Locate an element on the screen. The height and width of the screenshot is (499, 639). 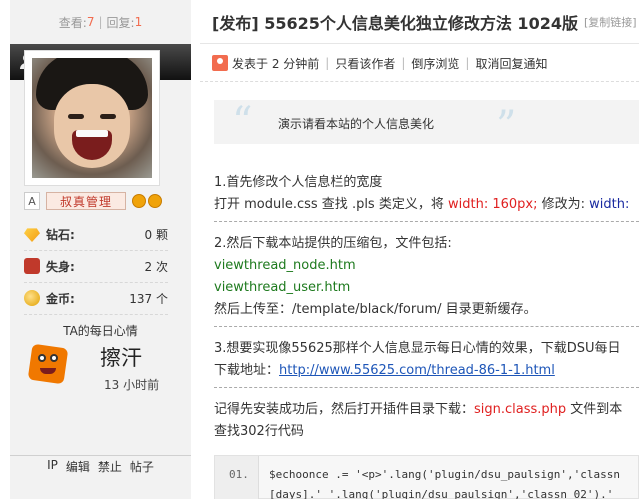
user-group-row: A 叔真管理 is located at coordinates (96, 201).